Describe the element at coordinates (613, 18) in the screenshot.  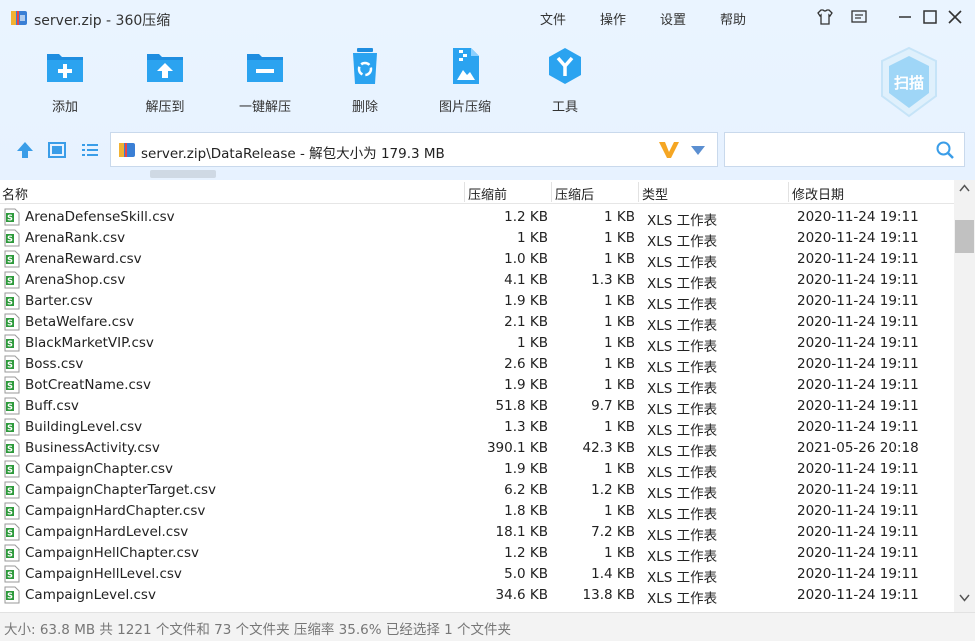
I see `menu-operation: 操作` at that location.